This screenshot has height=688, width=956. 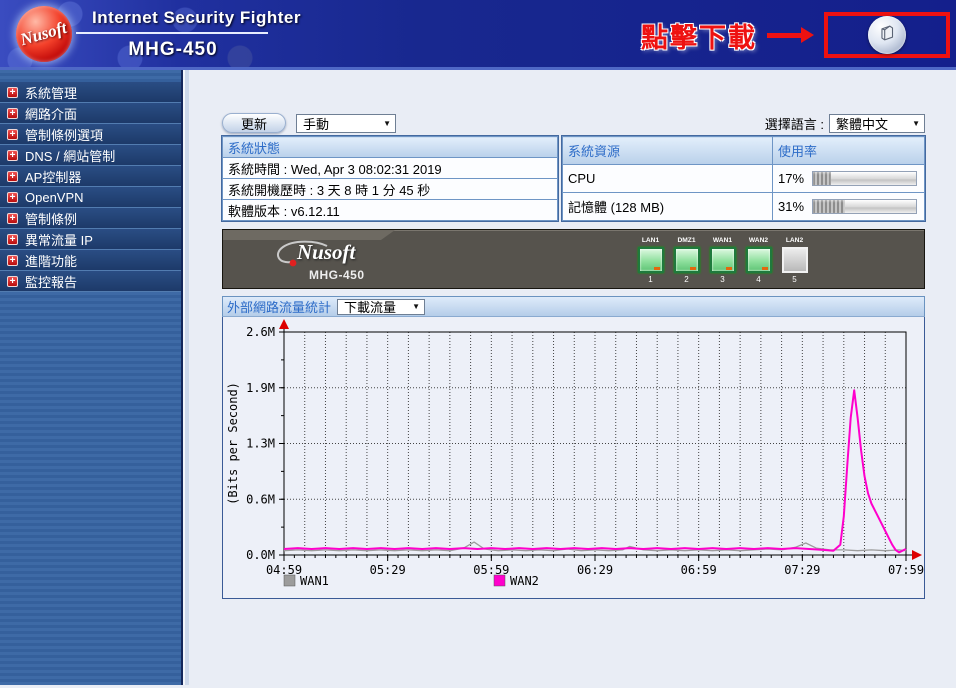 What do you see at coordinates (173, 49) in the screenshot?
I see `model-title: MHG-450` at bounding box center [173, 49].